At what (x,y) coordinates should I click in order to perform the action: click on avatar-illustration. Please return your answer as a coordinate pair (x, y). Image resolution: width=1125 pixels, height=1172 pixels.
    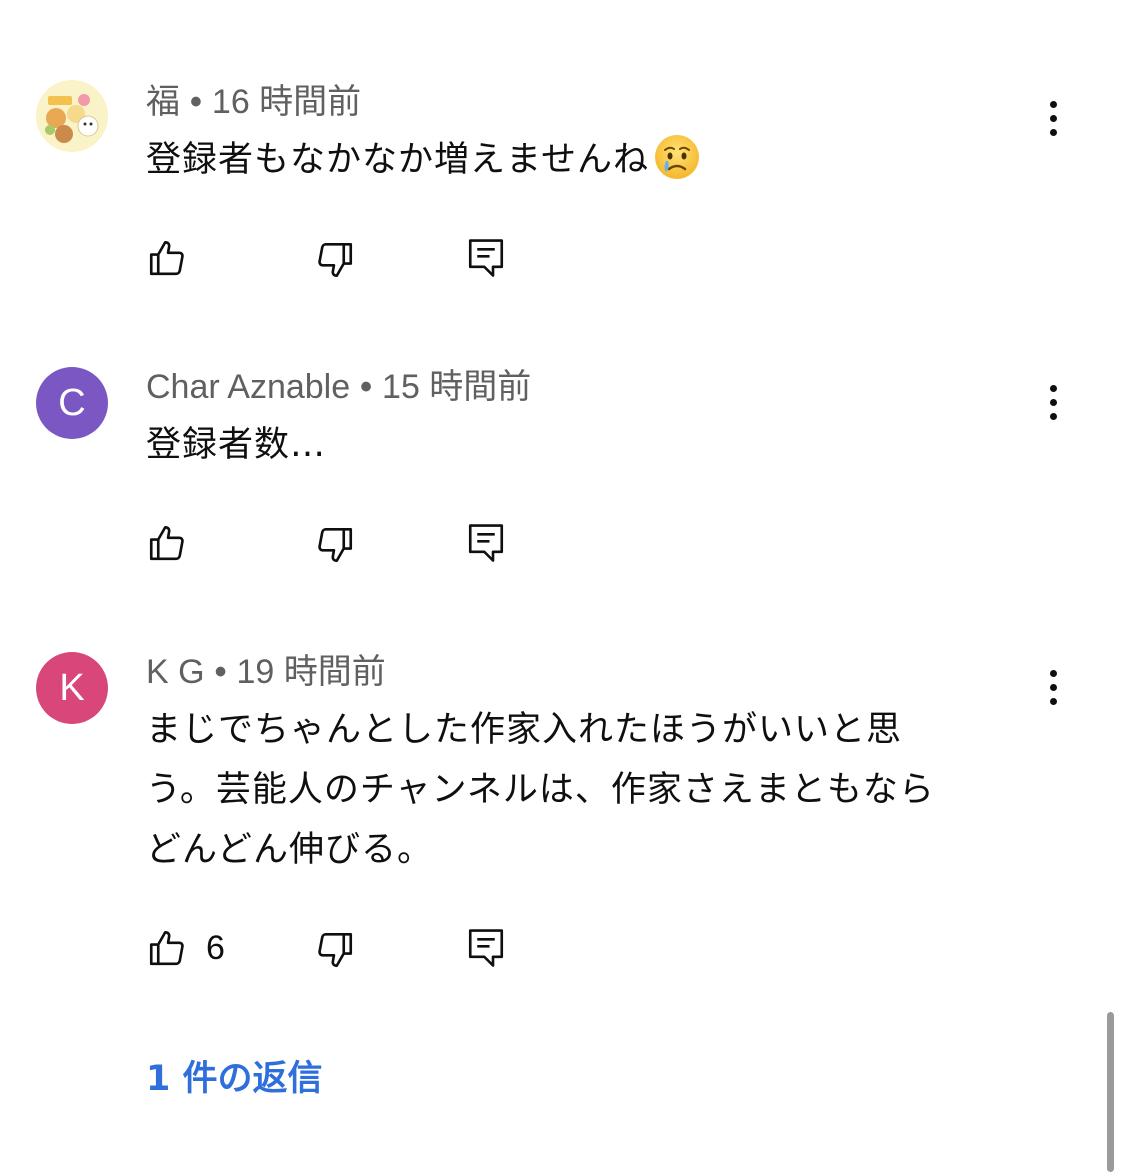
    Looking at the image, I should click on (72, 116).